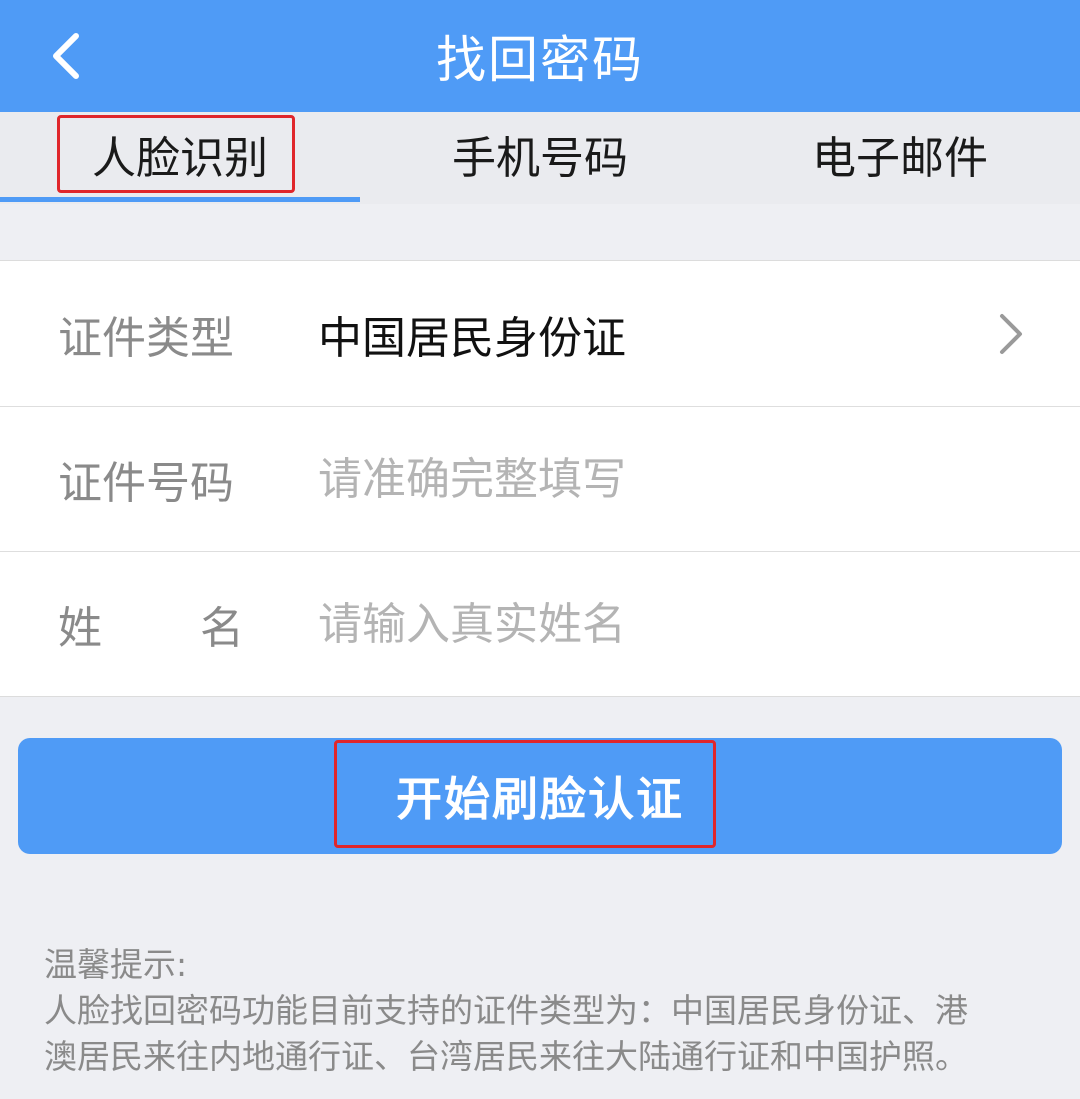  What do you see at coordinates (116, 964) in the screenshot?
I see `tips-title: 温馨提示:` at bounding box center [116, 964].